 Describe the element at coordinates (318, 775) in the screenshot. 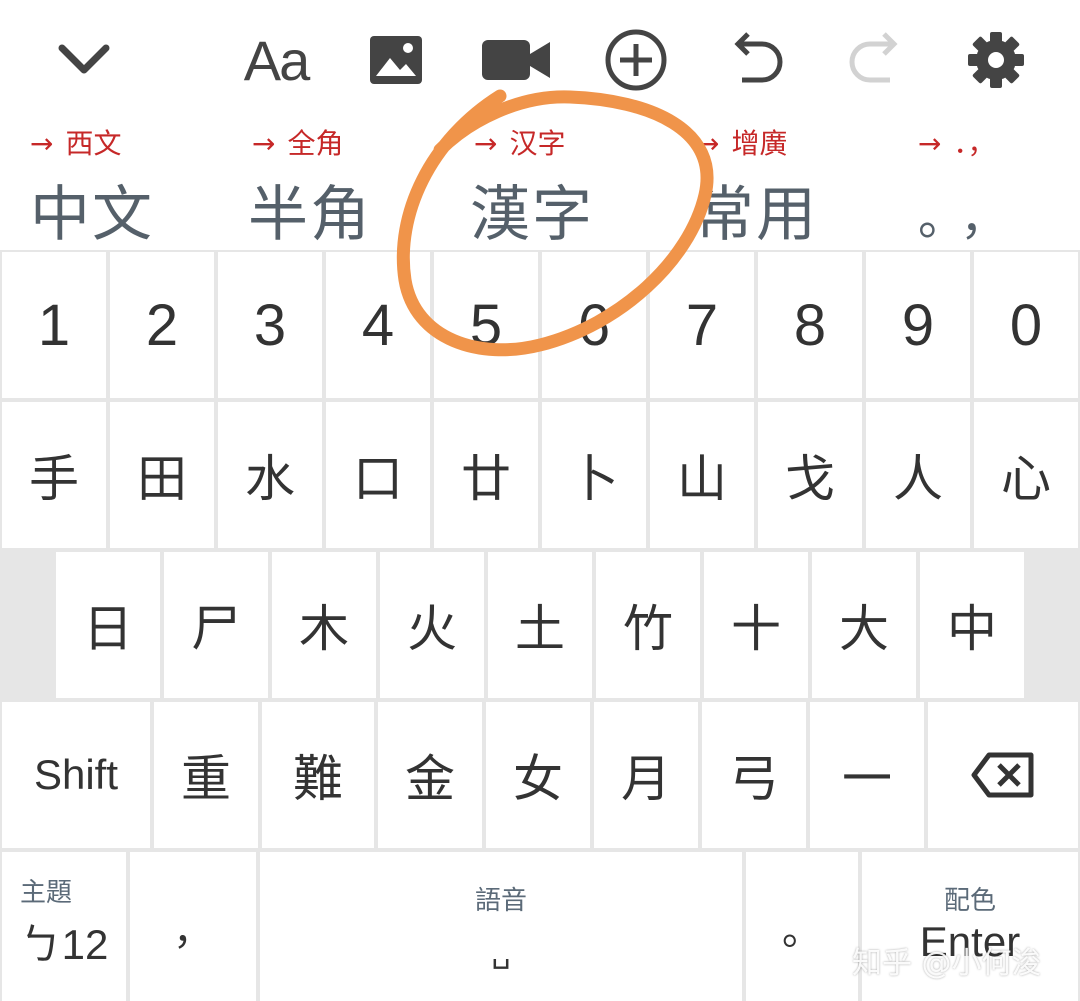

I see `key-row3: 難` at that location.